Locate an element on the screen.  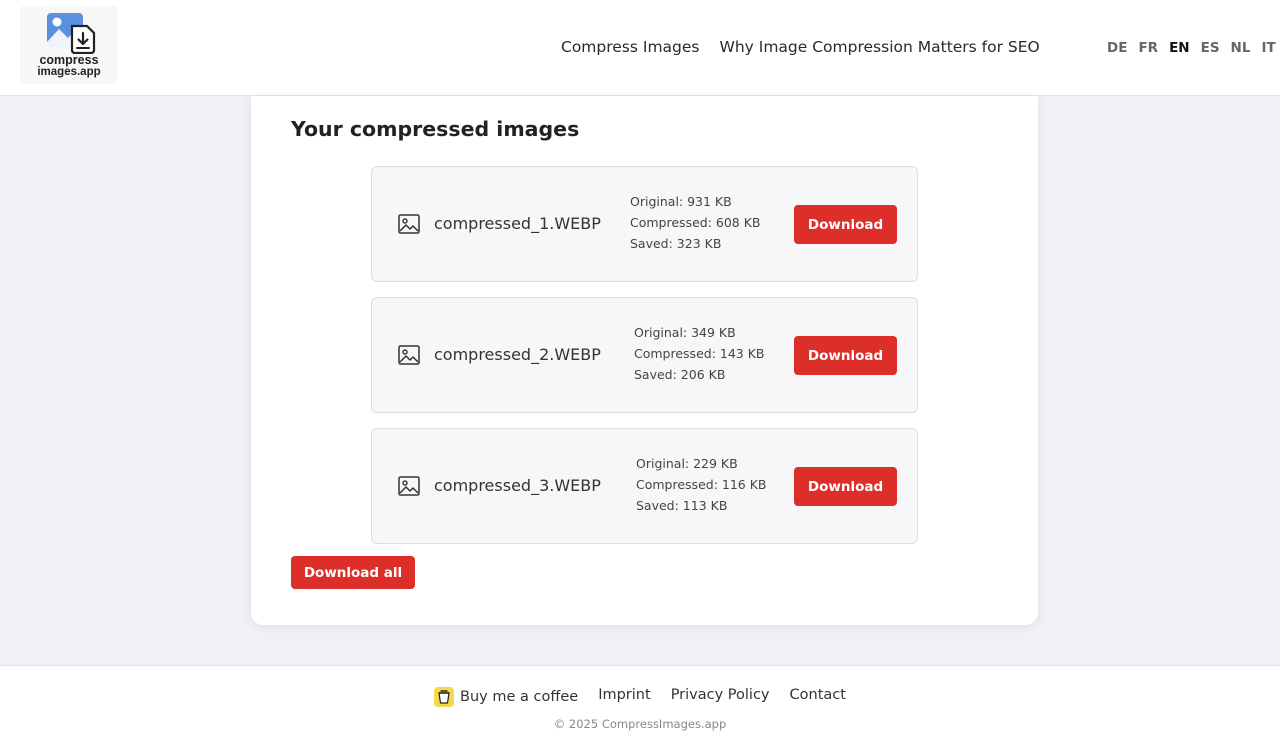
download-all-button: Download all is located at coordinates (353, 572).